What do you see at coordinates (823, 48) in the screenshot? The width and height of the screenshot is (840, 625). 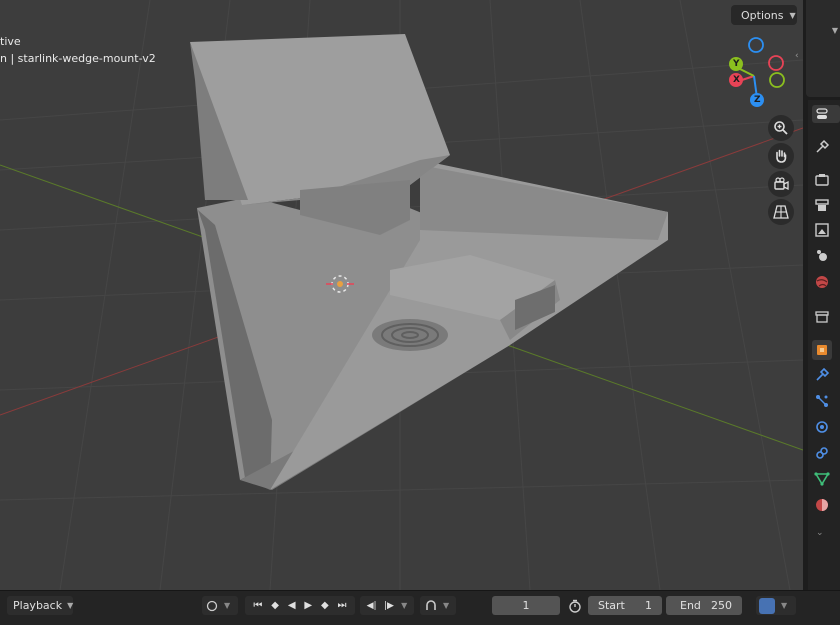 I see `outliner-panel: ▼` at bounding box center [823, 48].